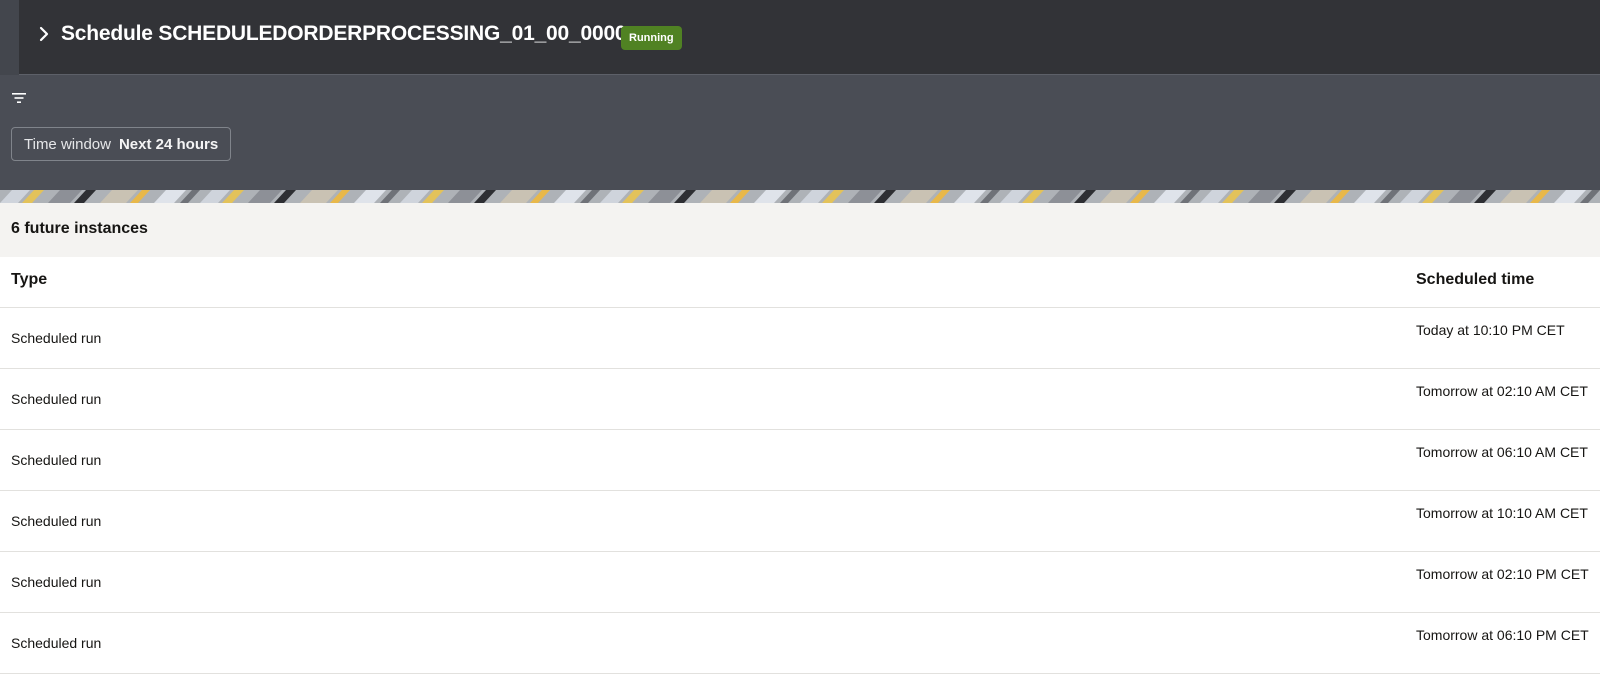  What do you see at coordinates (800, 196) in the screenshot?
I see `decorative-banner` at bounding box center [800, 196].